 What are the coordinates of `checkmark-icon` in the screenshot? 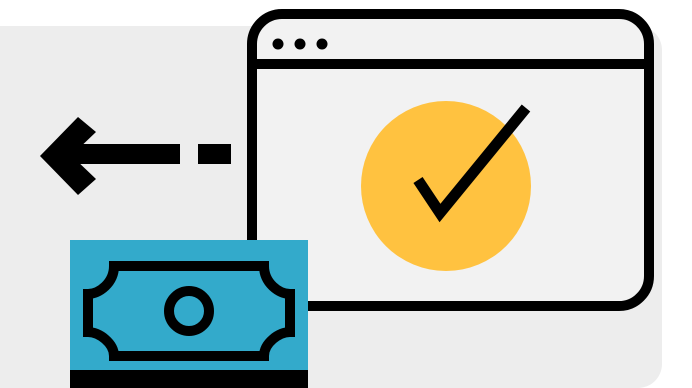 It's located at (446, 186).